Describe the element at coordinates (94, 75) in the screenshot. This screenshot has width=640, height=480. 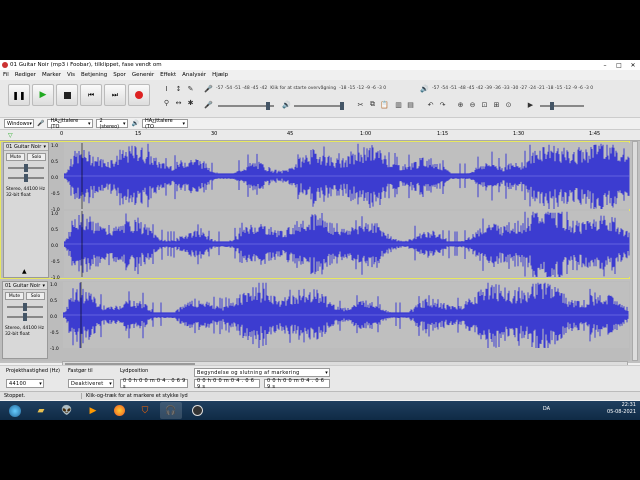
I see `menu-betjening: Betjening` at that location.